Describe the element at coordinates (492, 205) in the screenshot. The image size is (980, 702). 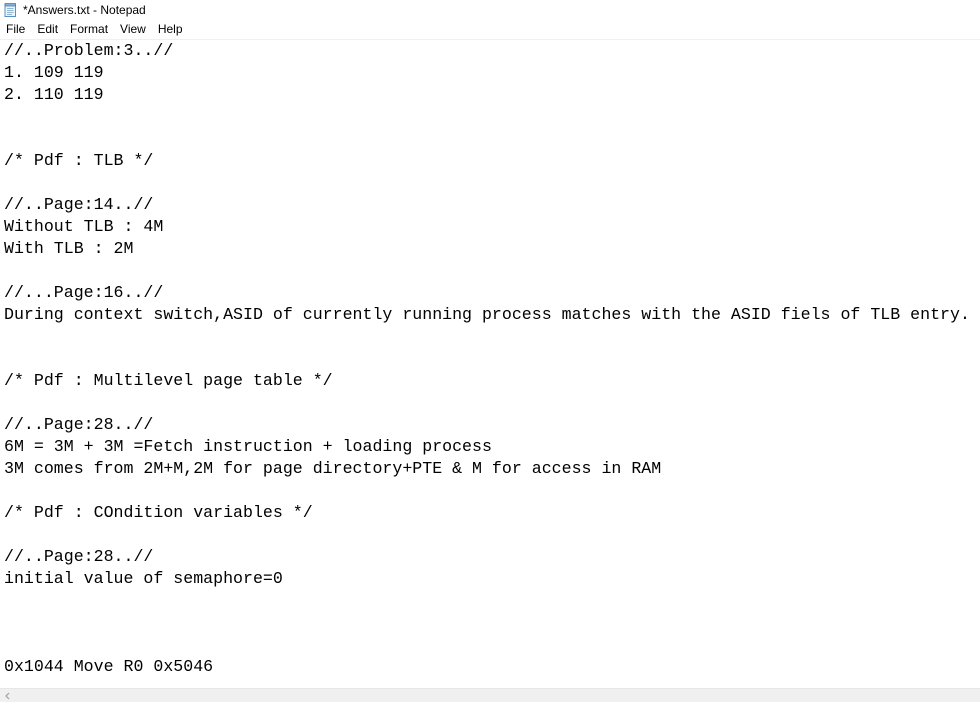
I see `text-line: //..Page:14..//` at that location.